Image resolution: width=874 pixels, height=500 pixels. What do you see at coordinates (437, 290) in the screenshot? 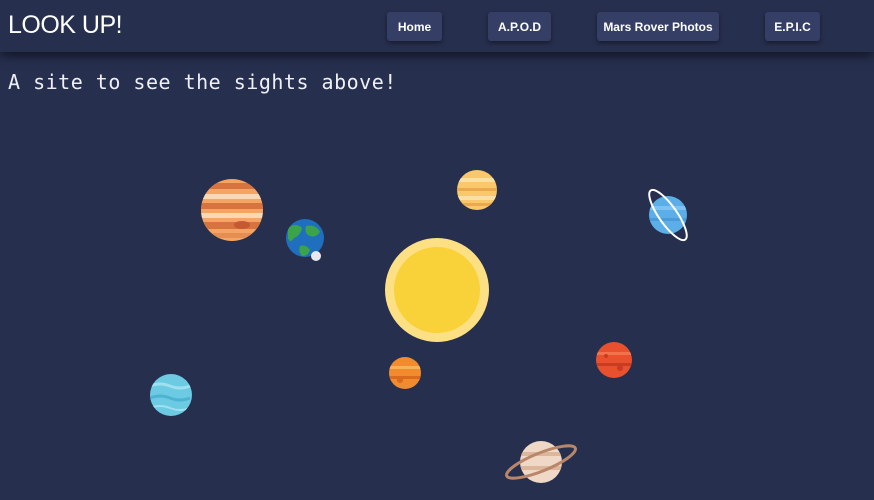
I see `sun-planet-icon` at bounding box center [437, 290].